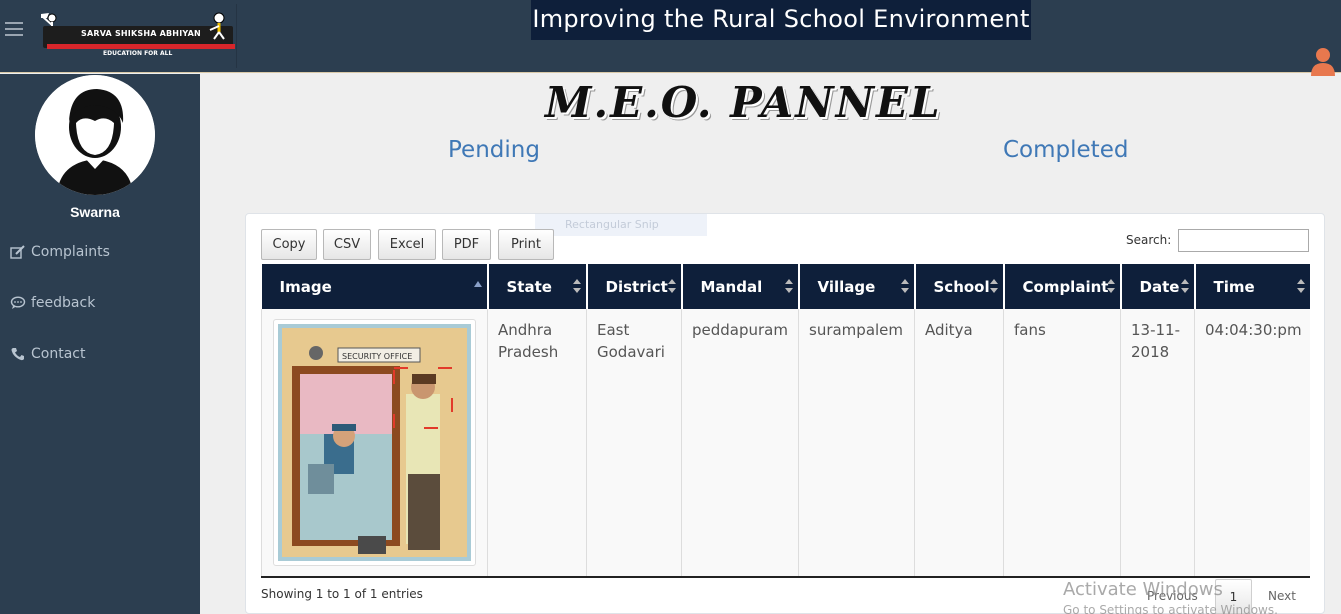 This screenshot has height=614, width=1341. I want to click on sort-ascending-icon, so click(477, 284).